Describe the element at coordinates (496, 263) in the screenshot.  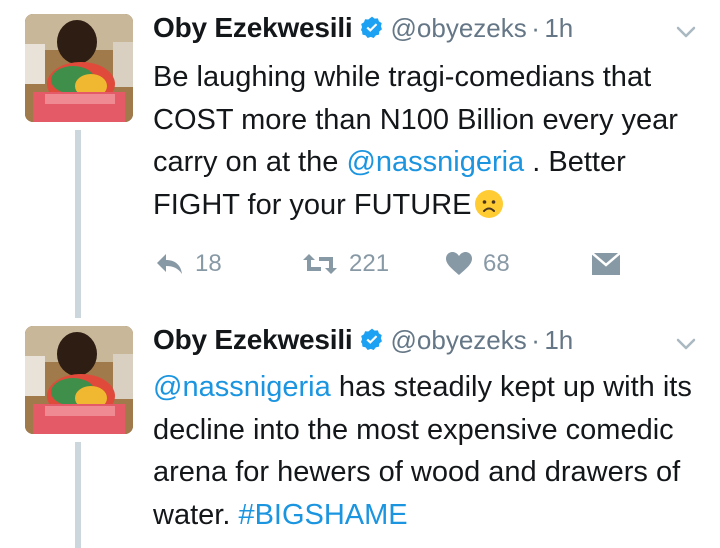
I see `like-count: 68` at that location.